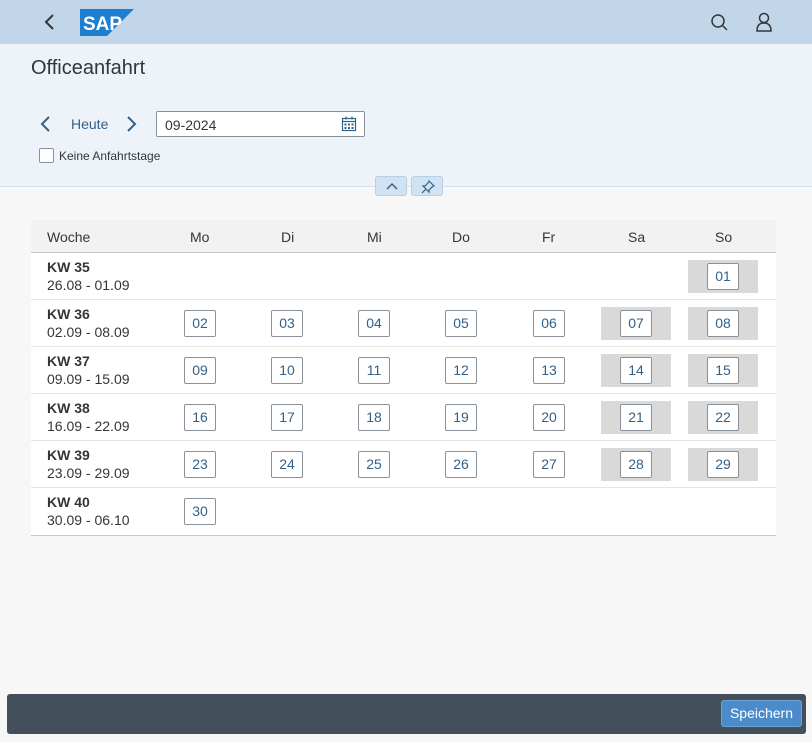 This screenshot has width=812, height=742. What do you see at coordinates (287, 464) in the screenshot?
I see `day-button: 24` at bounding box center [287, 464].